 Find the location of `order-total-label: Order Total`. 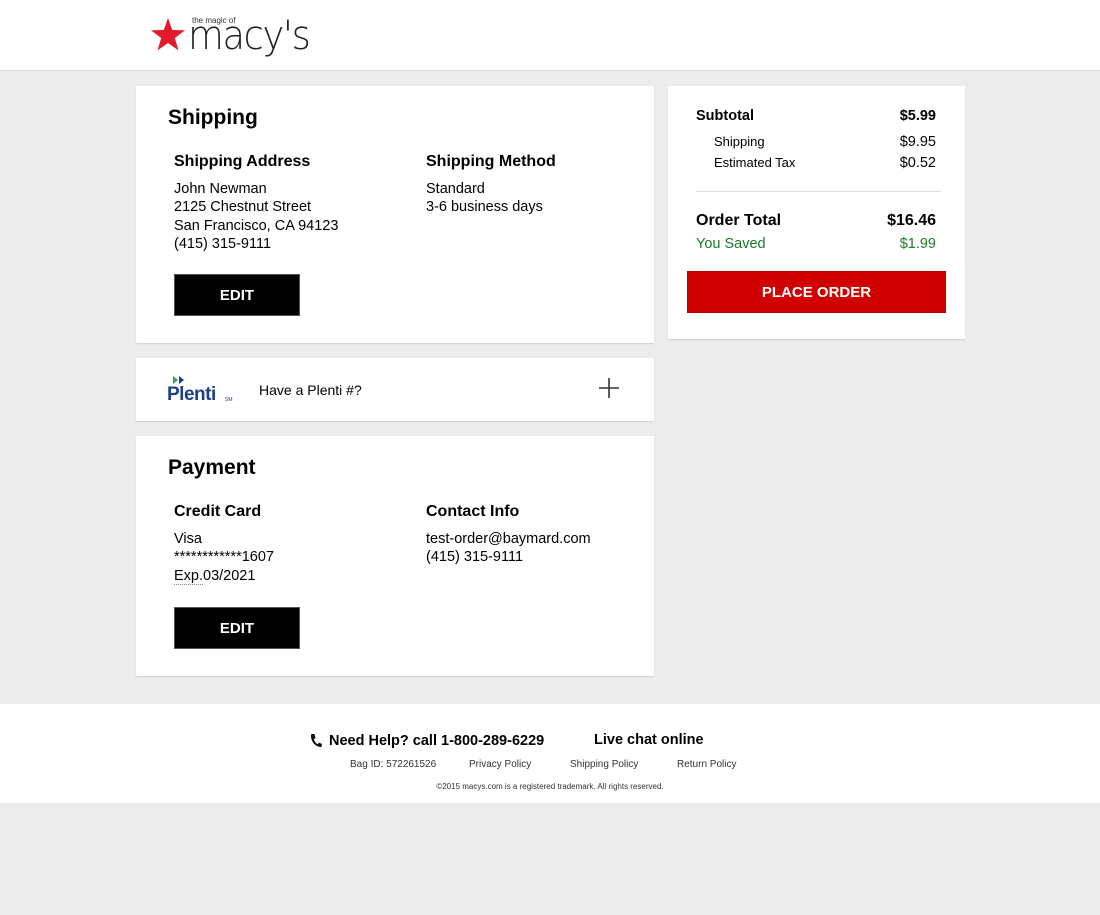

order-total-label: Order Total is located at coordinates (739, 220).